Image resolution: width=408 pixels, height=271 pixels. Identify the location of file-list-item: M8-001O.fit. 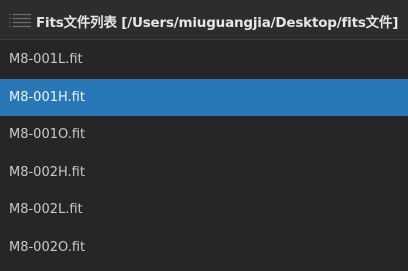
(204, 135).